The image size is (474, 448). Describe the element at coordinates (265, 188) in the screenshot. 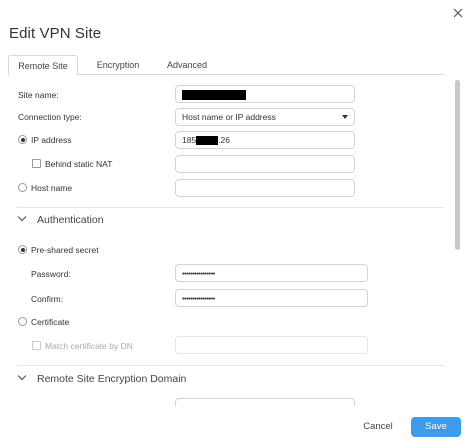

I see `host-name-field` at that location.